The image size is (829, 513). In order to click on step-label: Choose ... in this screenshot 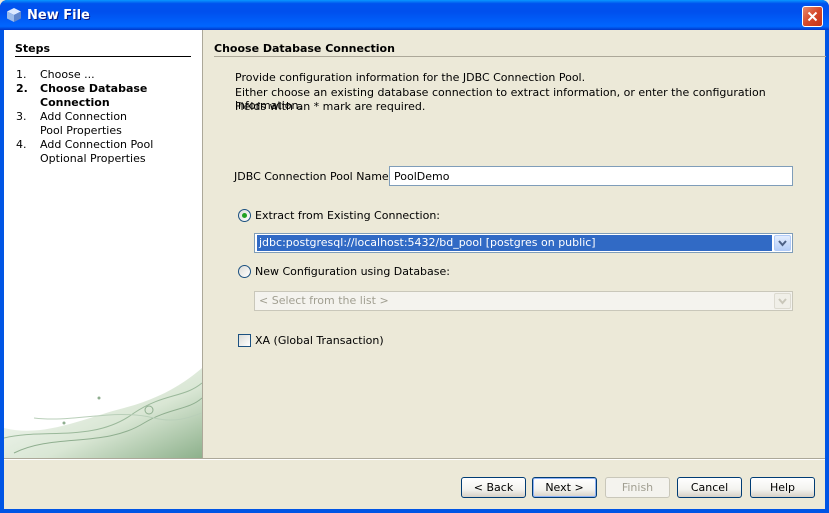, I will do `click(67, 74)`.